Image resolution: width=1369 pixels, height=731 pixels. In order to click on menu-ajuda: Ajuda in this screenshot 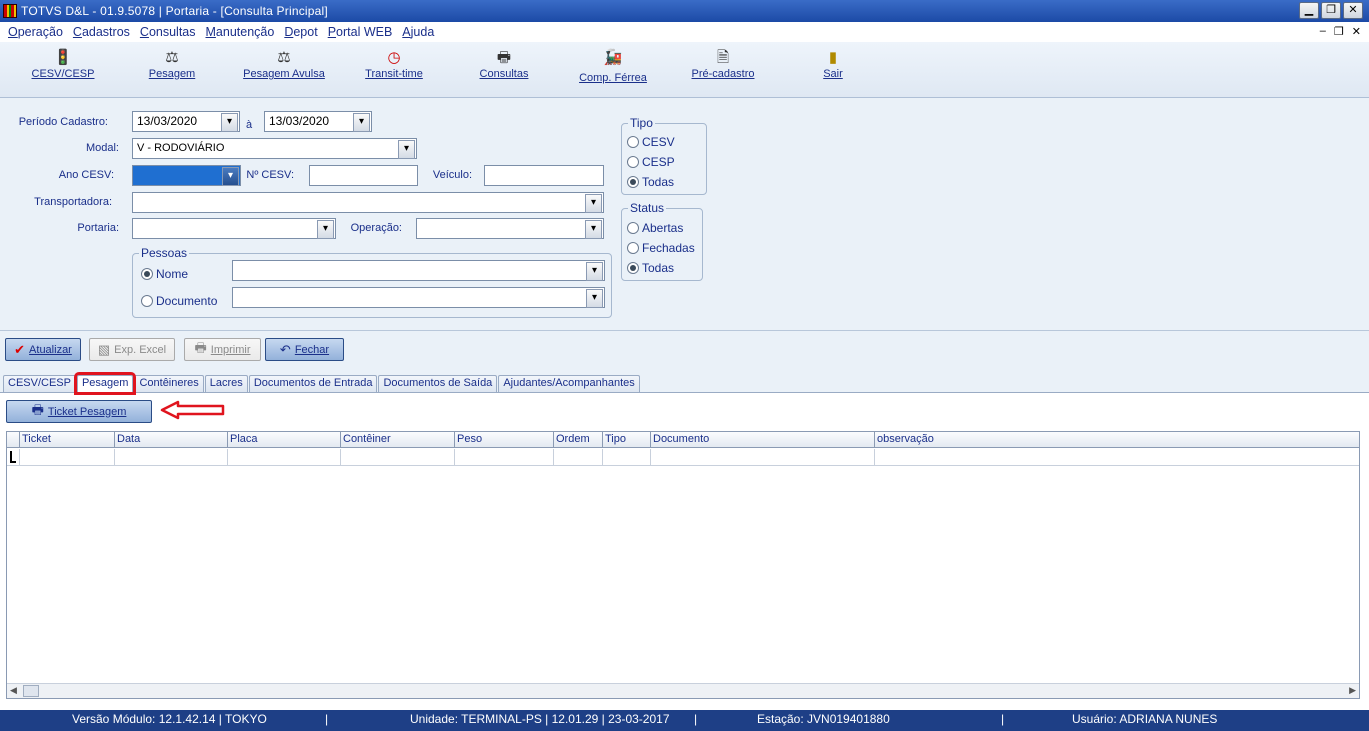, I will do `click(418, 32)`.